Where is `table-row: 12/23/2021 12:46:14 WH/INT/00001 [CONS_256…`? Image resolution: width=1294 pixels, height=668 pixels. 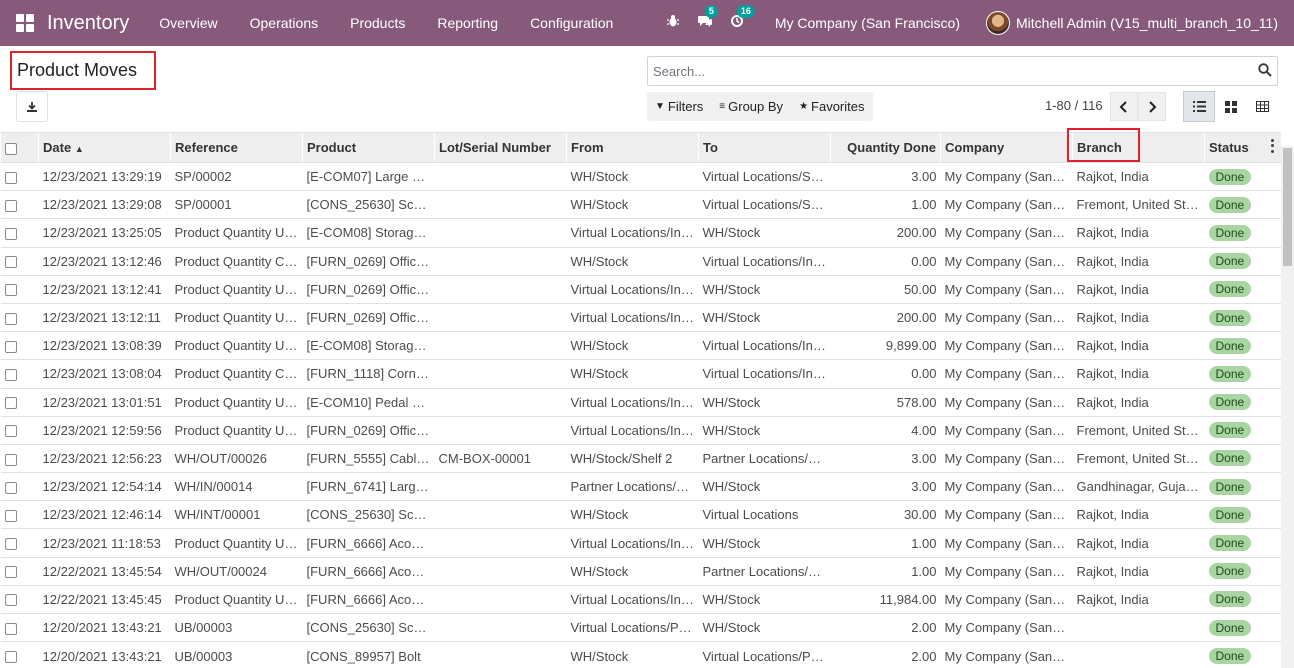
table-row: 12/23/2021 12:46:14 WH/INT/00001 [CONS_256… is located at coordinates (640, 514).